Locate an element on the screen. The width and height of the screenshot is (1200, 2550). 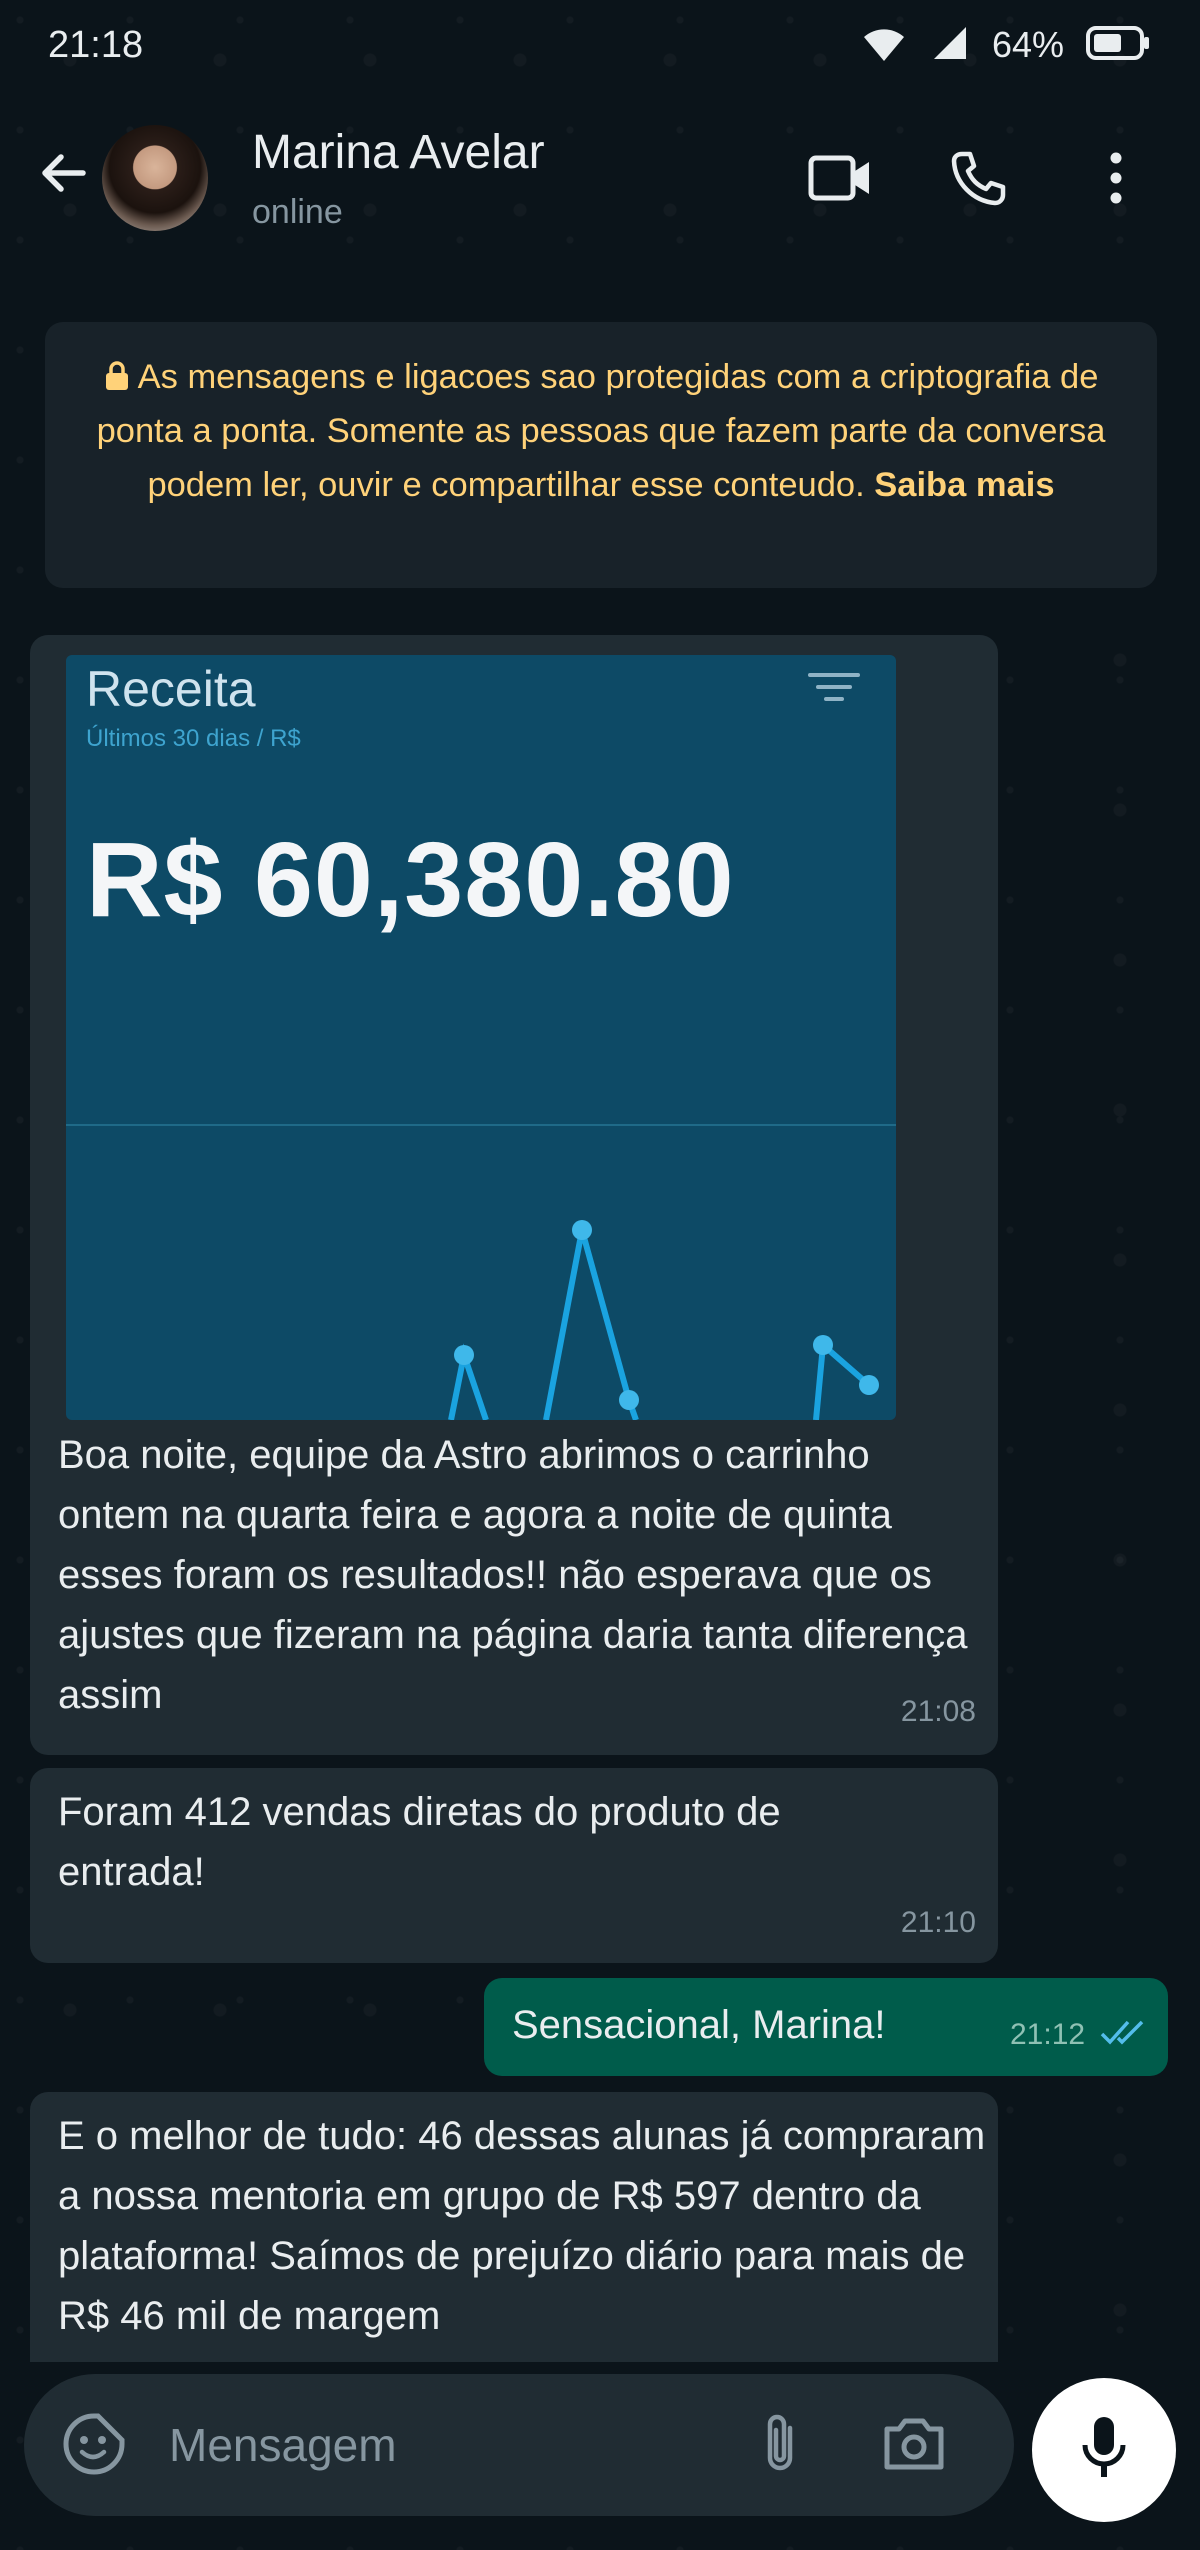
emoji-sticker-icon is located at coordinates (94, 2446).